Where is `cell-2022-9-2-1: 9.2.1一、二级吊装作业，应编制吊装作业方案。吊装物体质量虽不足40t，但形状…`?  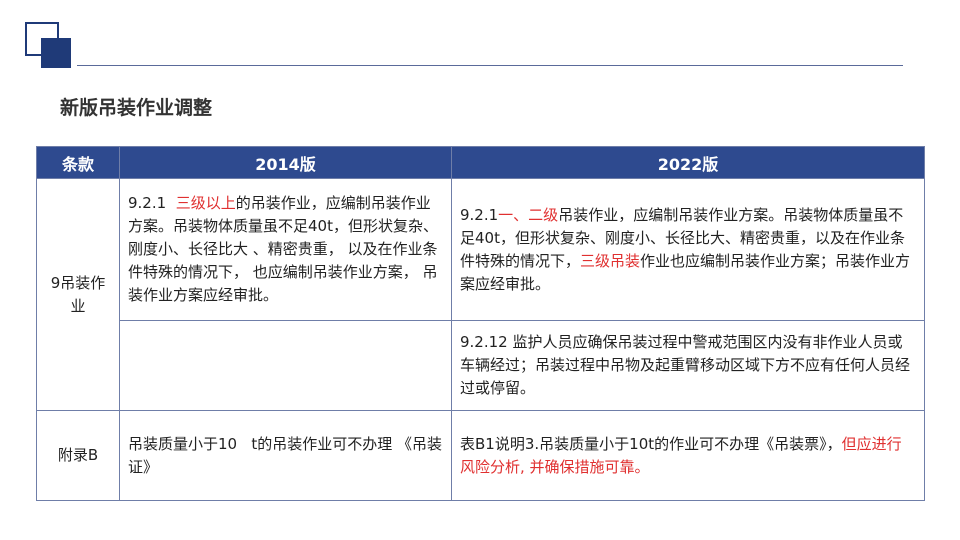
cell-2022-9-2-1: 9.2.1一、二级吊装作业，应编制吊装作业方案。吊装物体质量虽不足40t，但形状… is located at coordinates (688, 249).